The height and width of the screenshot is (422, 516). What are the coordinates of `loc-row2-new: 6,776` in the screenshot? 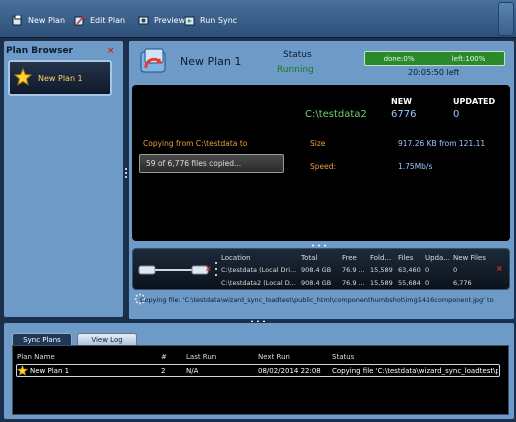 It's located at (462, 283).